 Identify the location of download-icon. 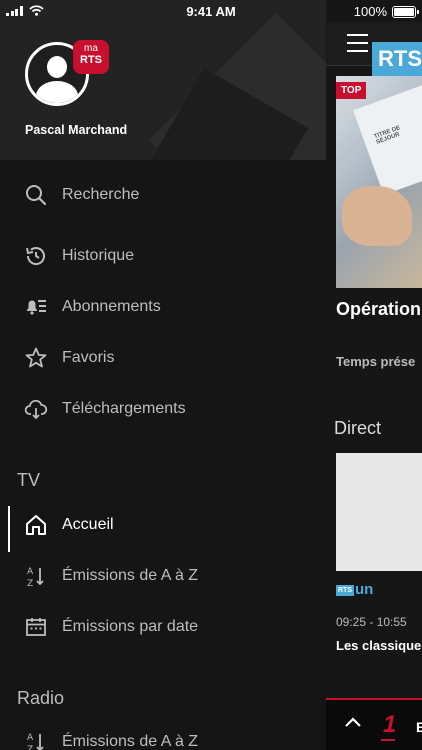
(36, 409).